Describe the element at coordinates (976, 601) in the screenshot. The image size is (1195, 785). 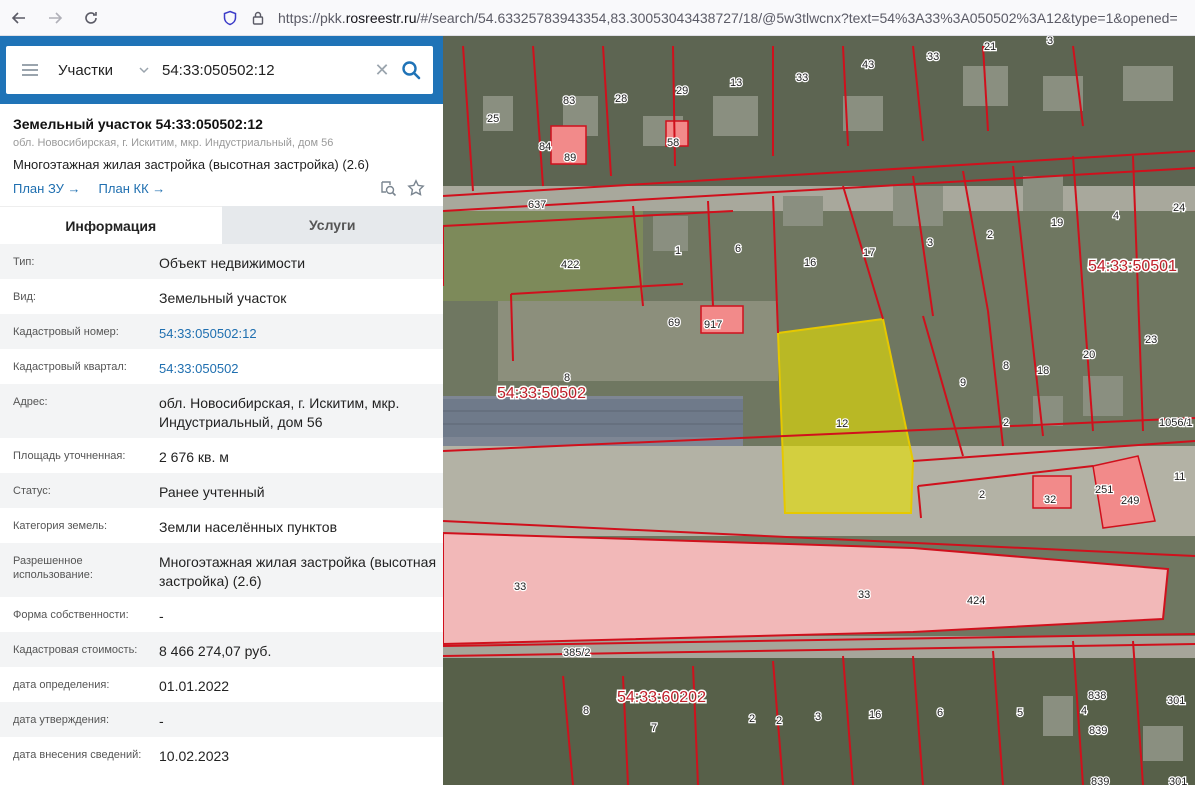
I see `svg-text: 424` at that location.